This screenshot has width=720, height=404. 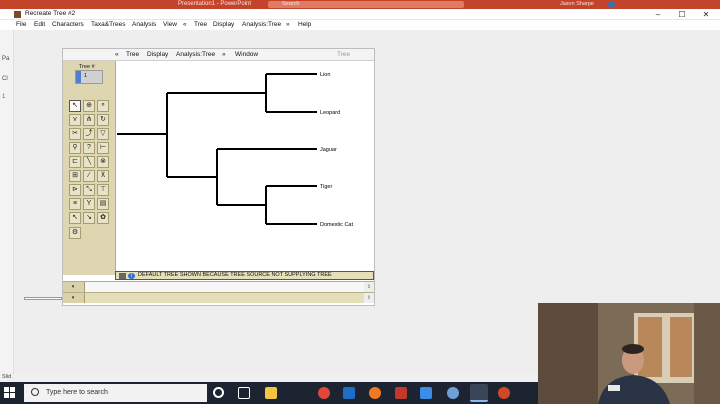 What do you see at coordinates (89, 106) in the screenshot?
I see `magnify-tool-icon: ⊕` at bounding box center [89, 106].